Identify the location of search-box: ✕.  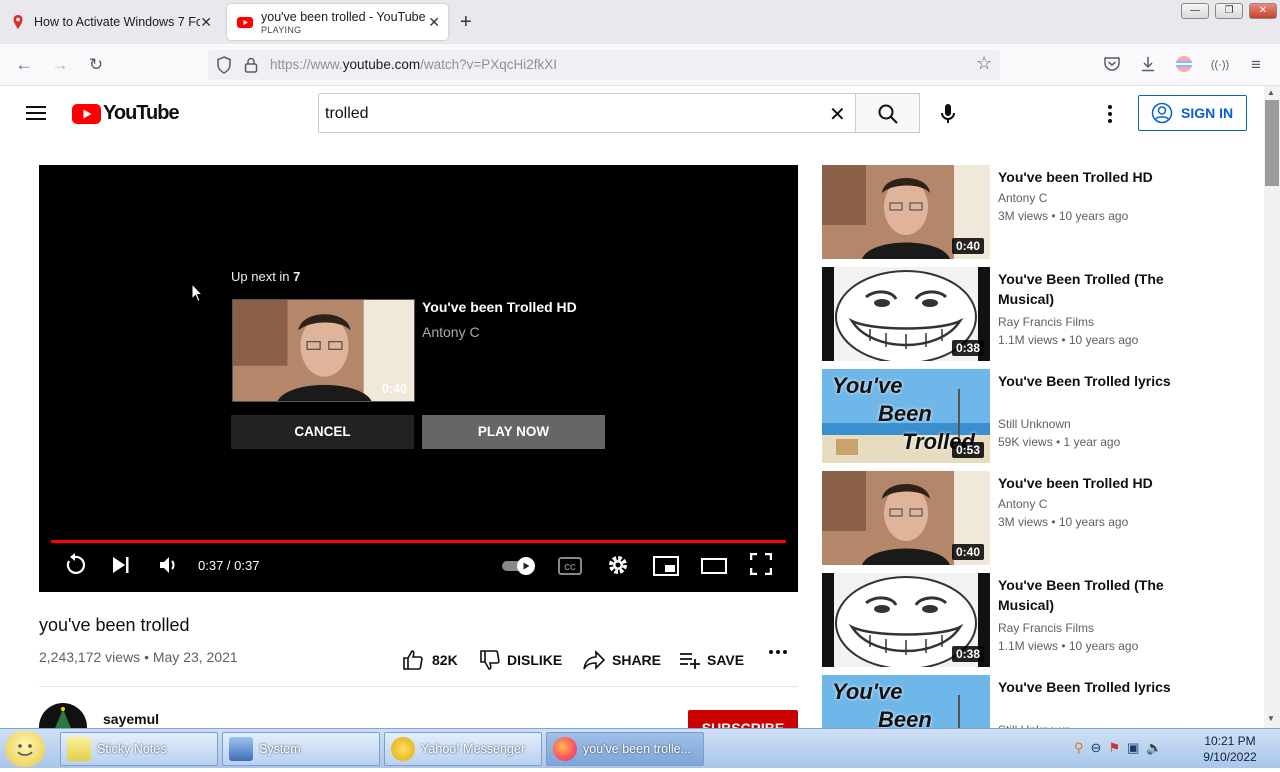
(587, 113).